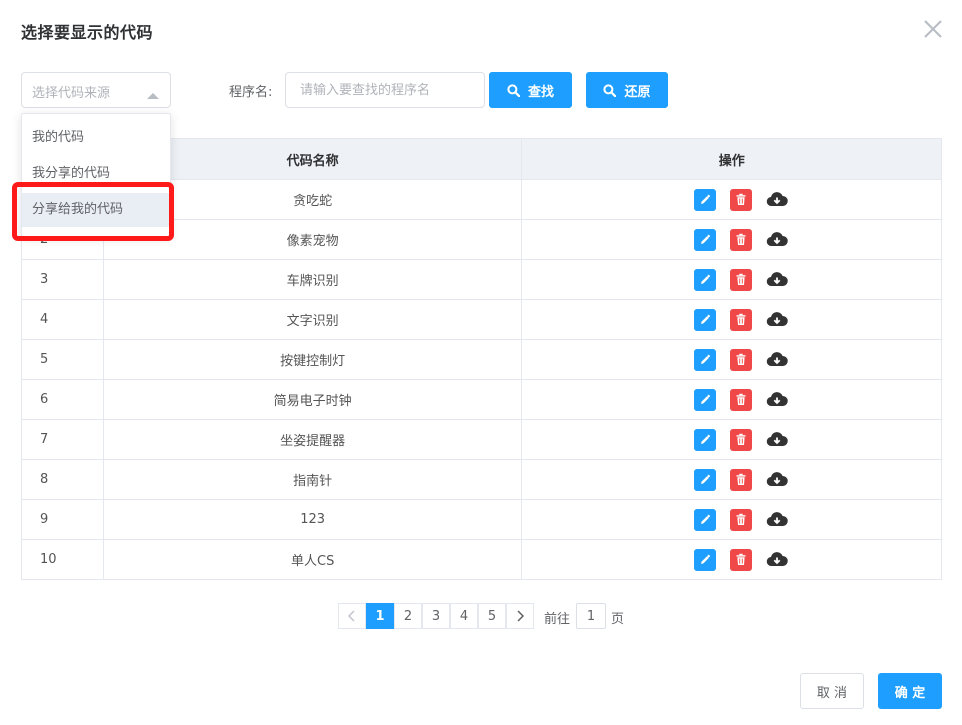 The height and width of the screenshot is (725, 962). I want to click on row-index: 7, so click(62, 439).